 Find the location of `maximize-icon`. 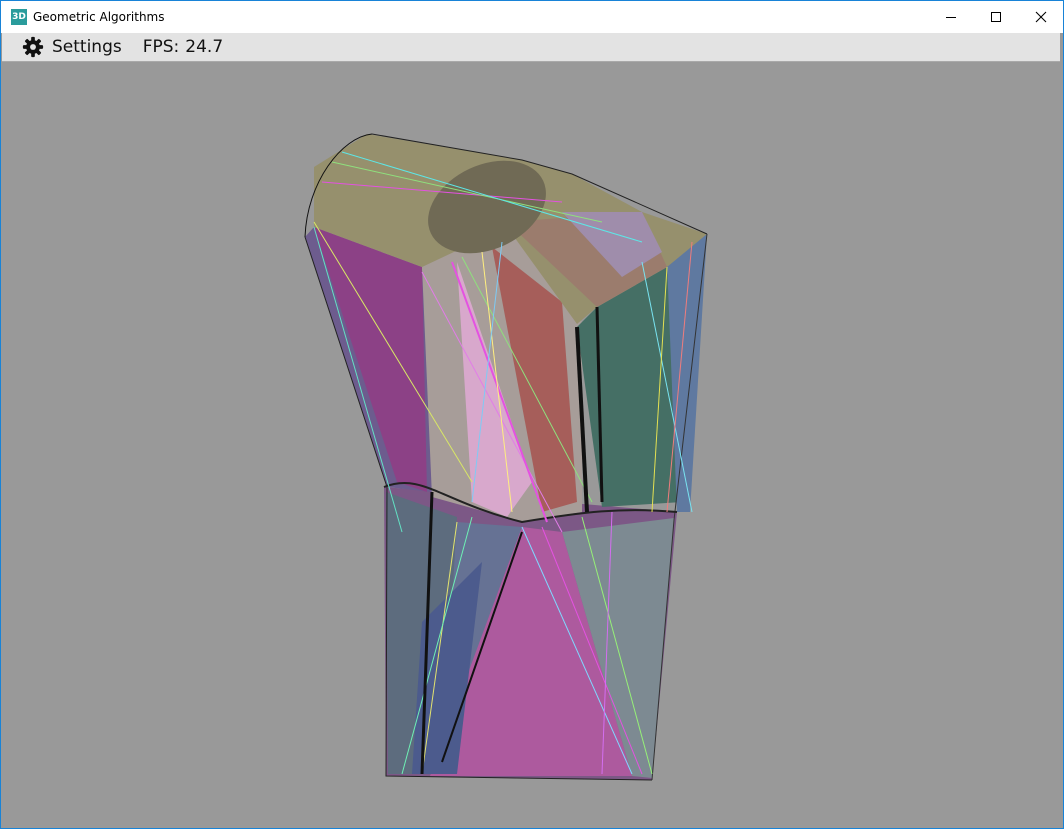

maximize-icon is located at coordinates (995, 17).